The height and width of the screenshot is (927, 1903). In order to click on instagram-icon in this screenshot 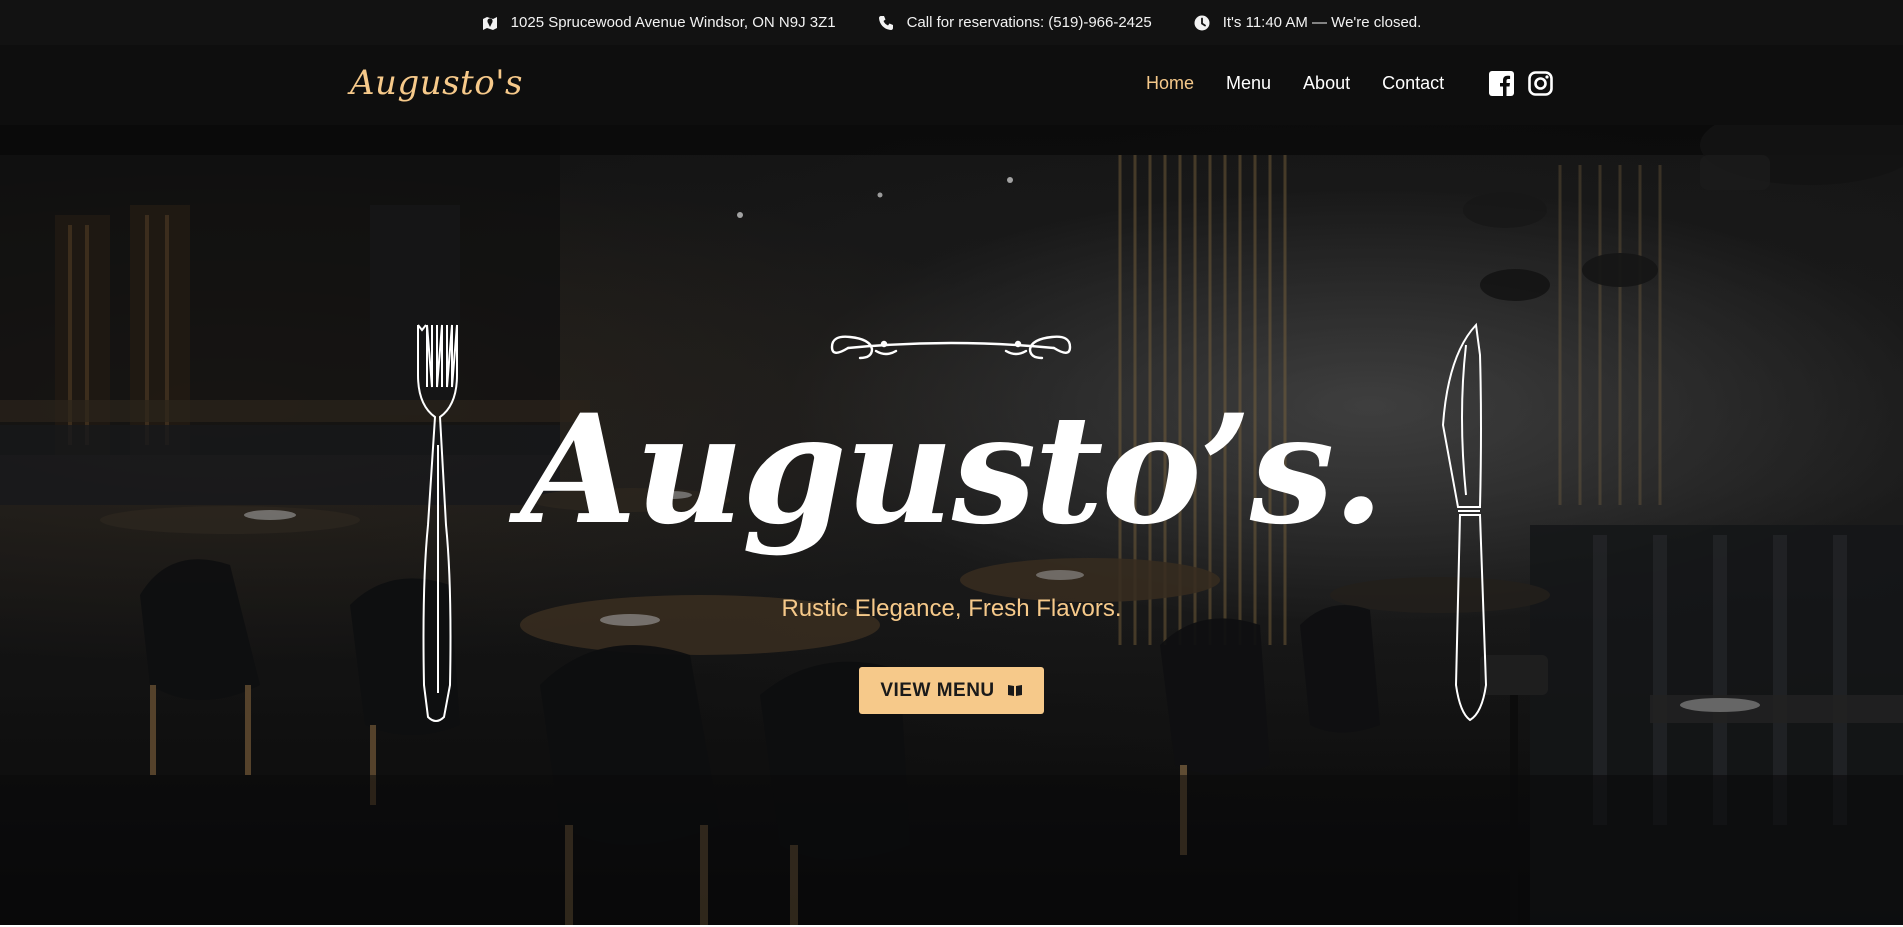, I will do `click(1540, 83)`.